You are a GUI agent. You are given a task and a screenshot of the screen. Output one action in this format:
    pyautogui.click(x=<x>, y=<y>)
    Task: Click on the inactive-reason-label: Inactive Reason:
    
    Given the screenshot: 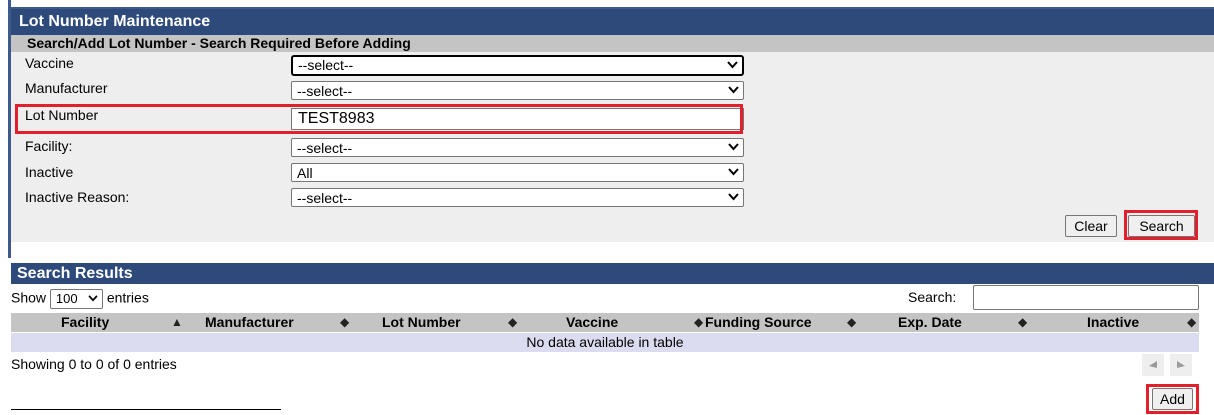 What is the action you would take?
    pyautogui.click(x=77, y=197)
    